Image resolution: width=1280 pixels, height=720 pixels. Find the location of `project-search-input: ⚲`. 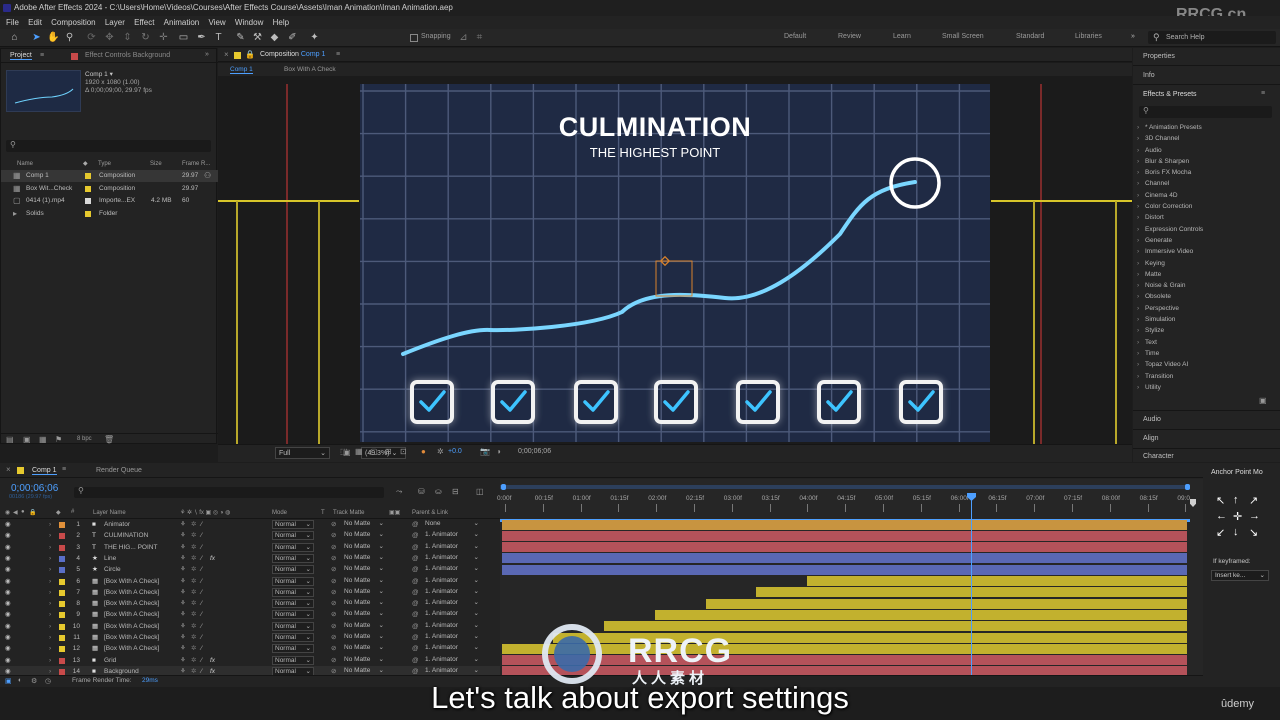

project-search-input: ⚲ is located at coordinates (108, 146).